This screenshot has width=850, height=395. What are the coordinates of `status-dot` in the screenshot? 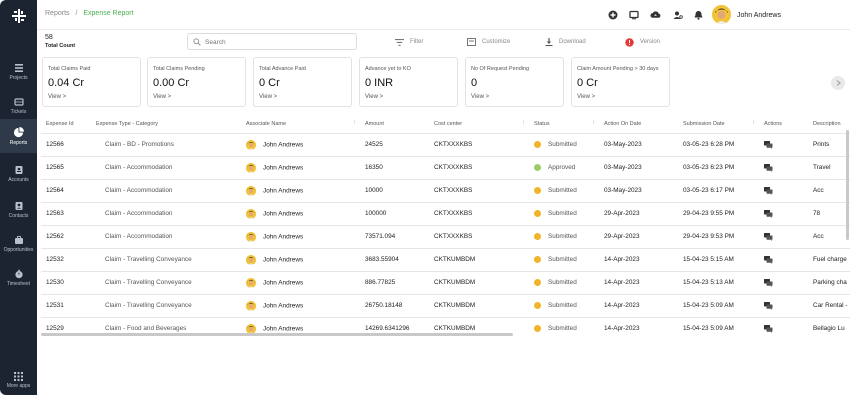 It's located at (537, 305).